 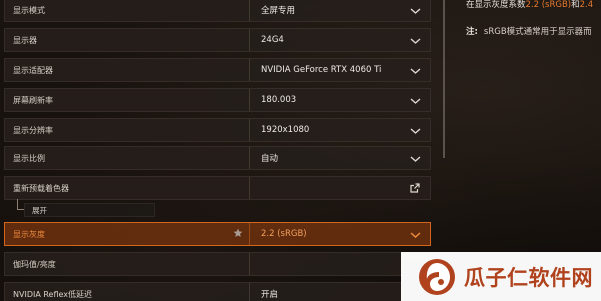 What do you see at coordinates (217, 158) in the screenshot?
I see `setting-row-aspect-ratio: 显示比例 自动` at bounding box center [217, 158].